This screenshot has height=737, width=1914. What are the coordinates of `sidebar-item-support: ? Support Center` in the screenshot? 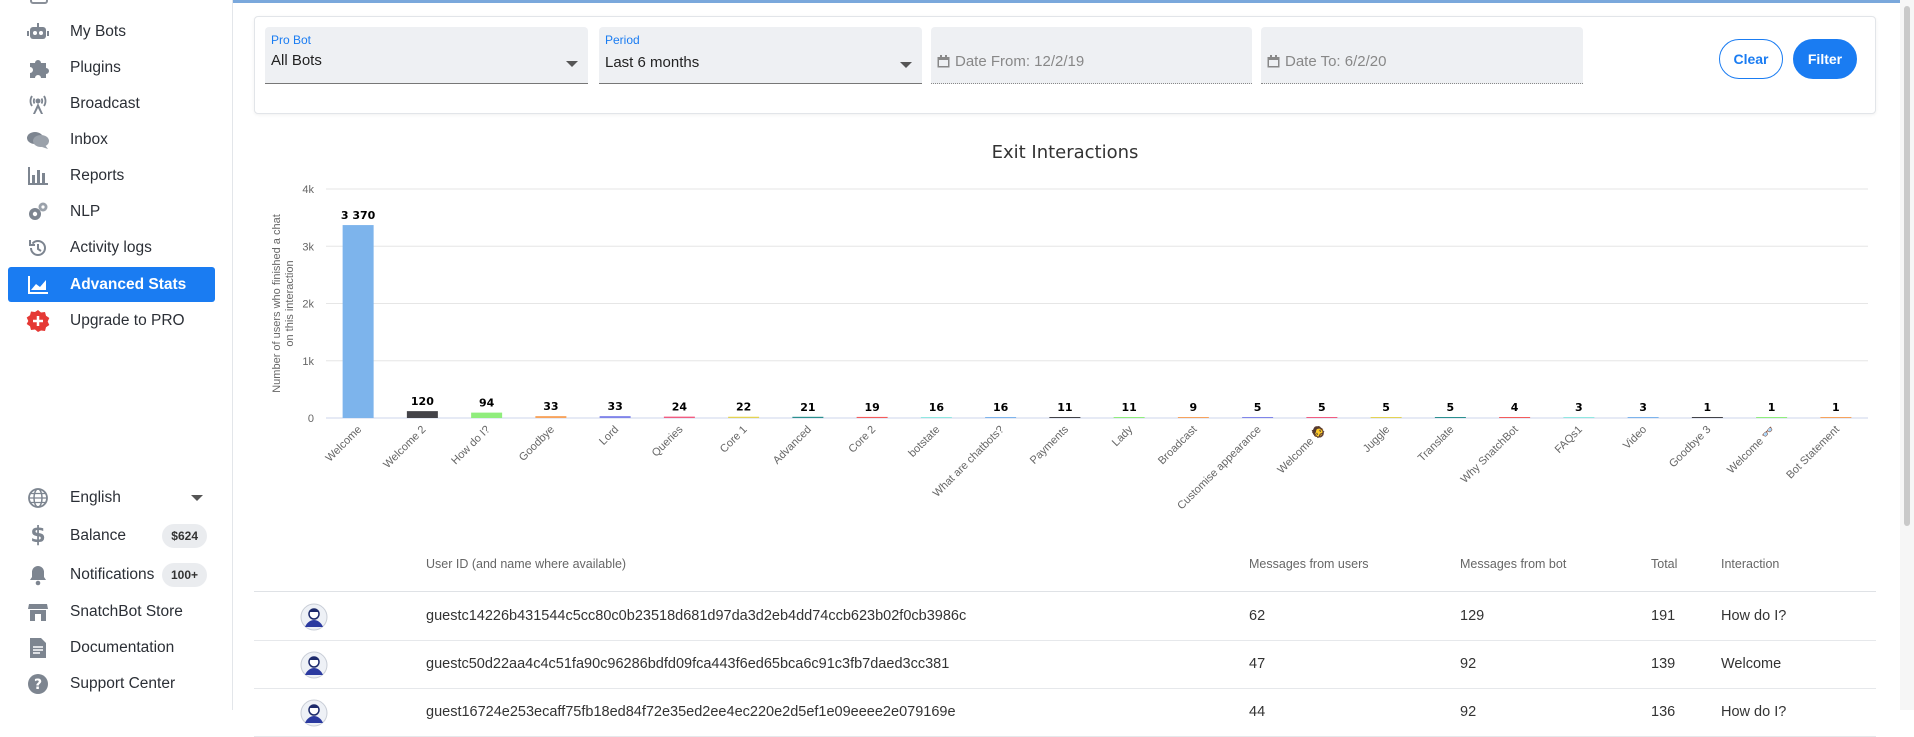 It's located at (111, 683).